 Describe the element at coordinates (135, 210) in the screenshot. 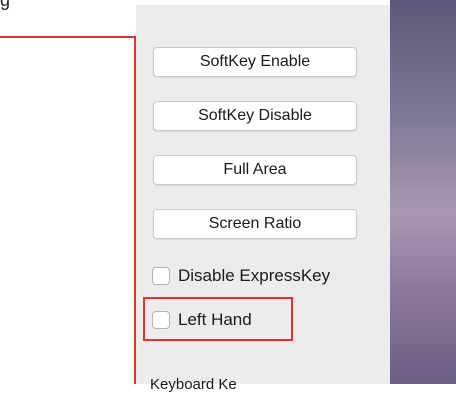

I see `active-area-outline-right` at that location.